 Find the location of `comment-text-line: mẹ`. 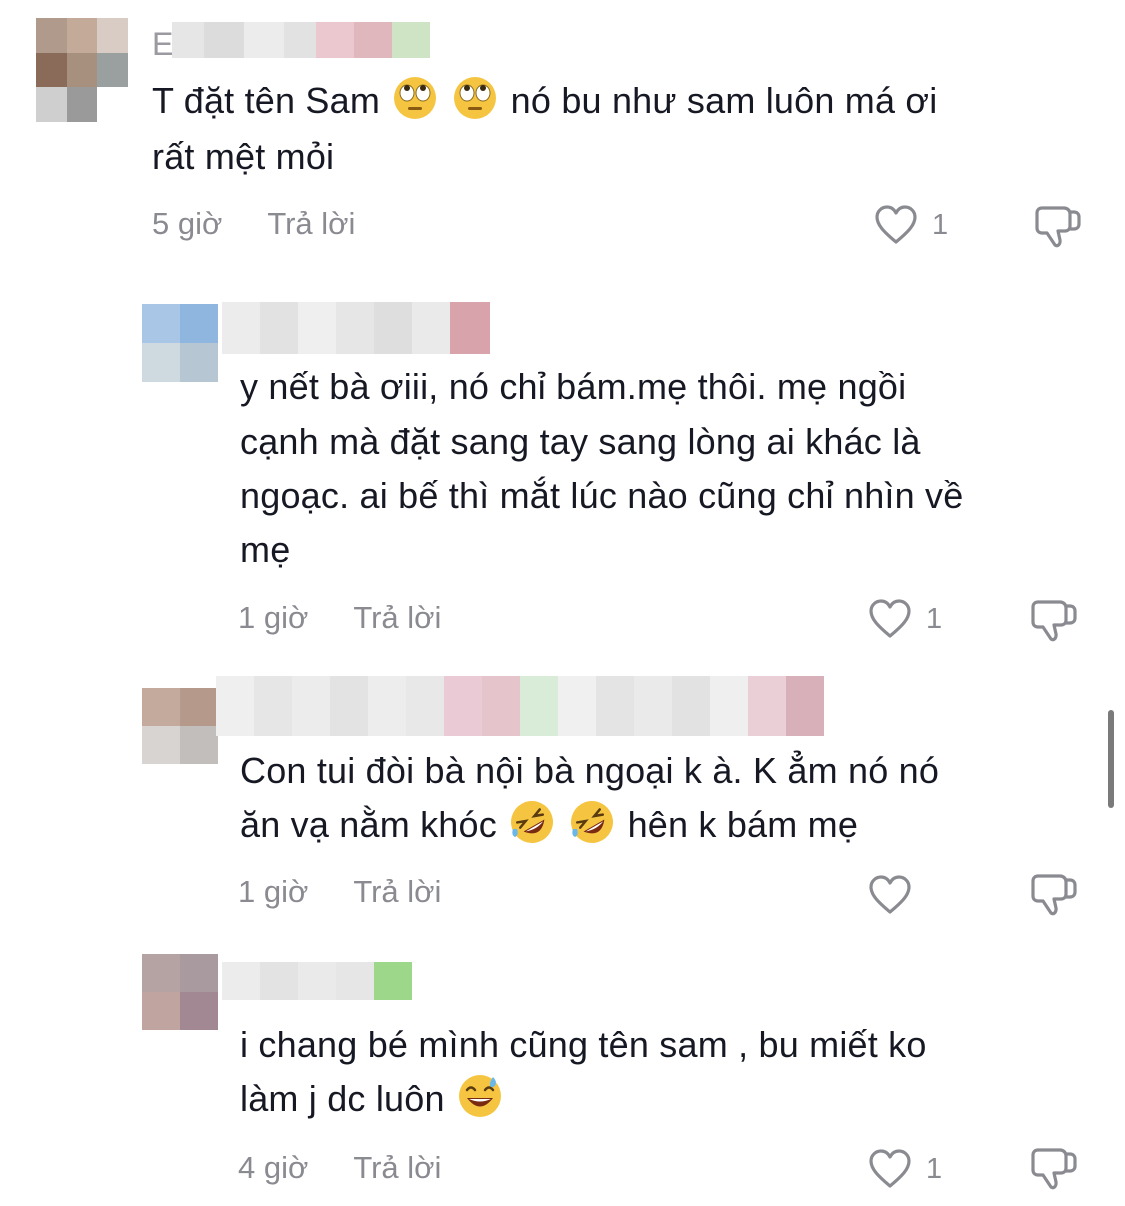

comment-text-line: mẹ is located at coordinates (265, 549).